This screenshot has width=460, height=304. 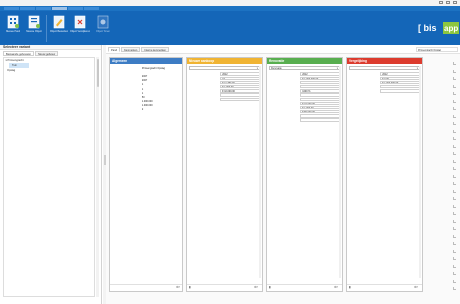 What do you see at coordinates (34, 22) in the screenshot?
I see `new-object-icon` at bounding box center [34, 22].